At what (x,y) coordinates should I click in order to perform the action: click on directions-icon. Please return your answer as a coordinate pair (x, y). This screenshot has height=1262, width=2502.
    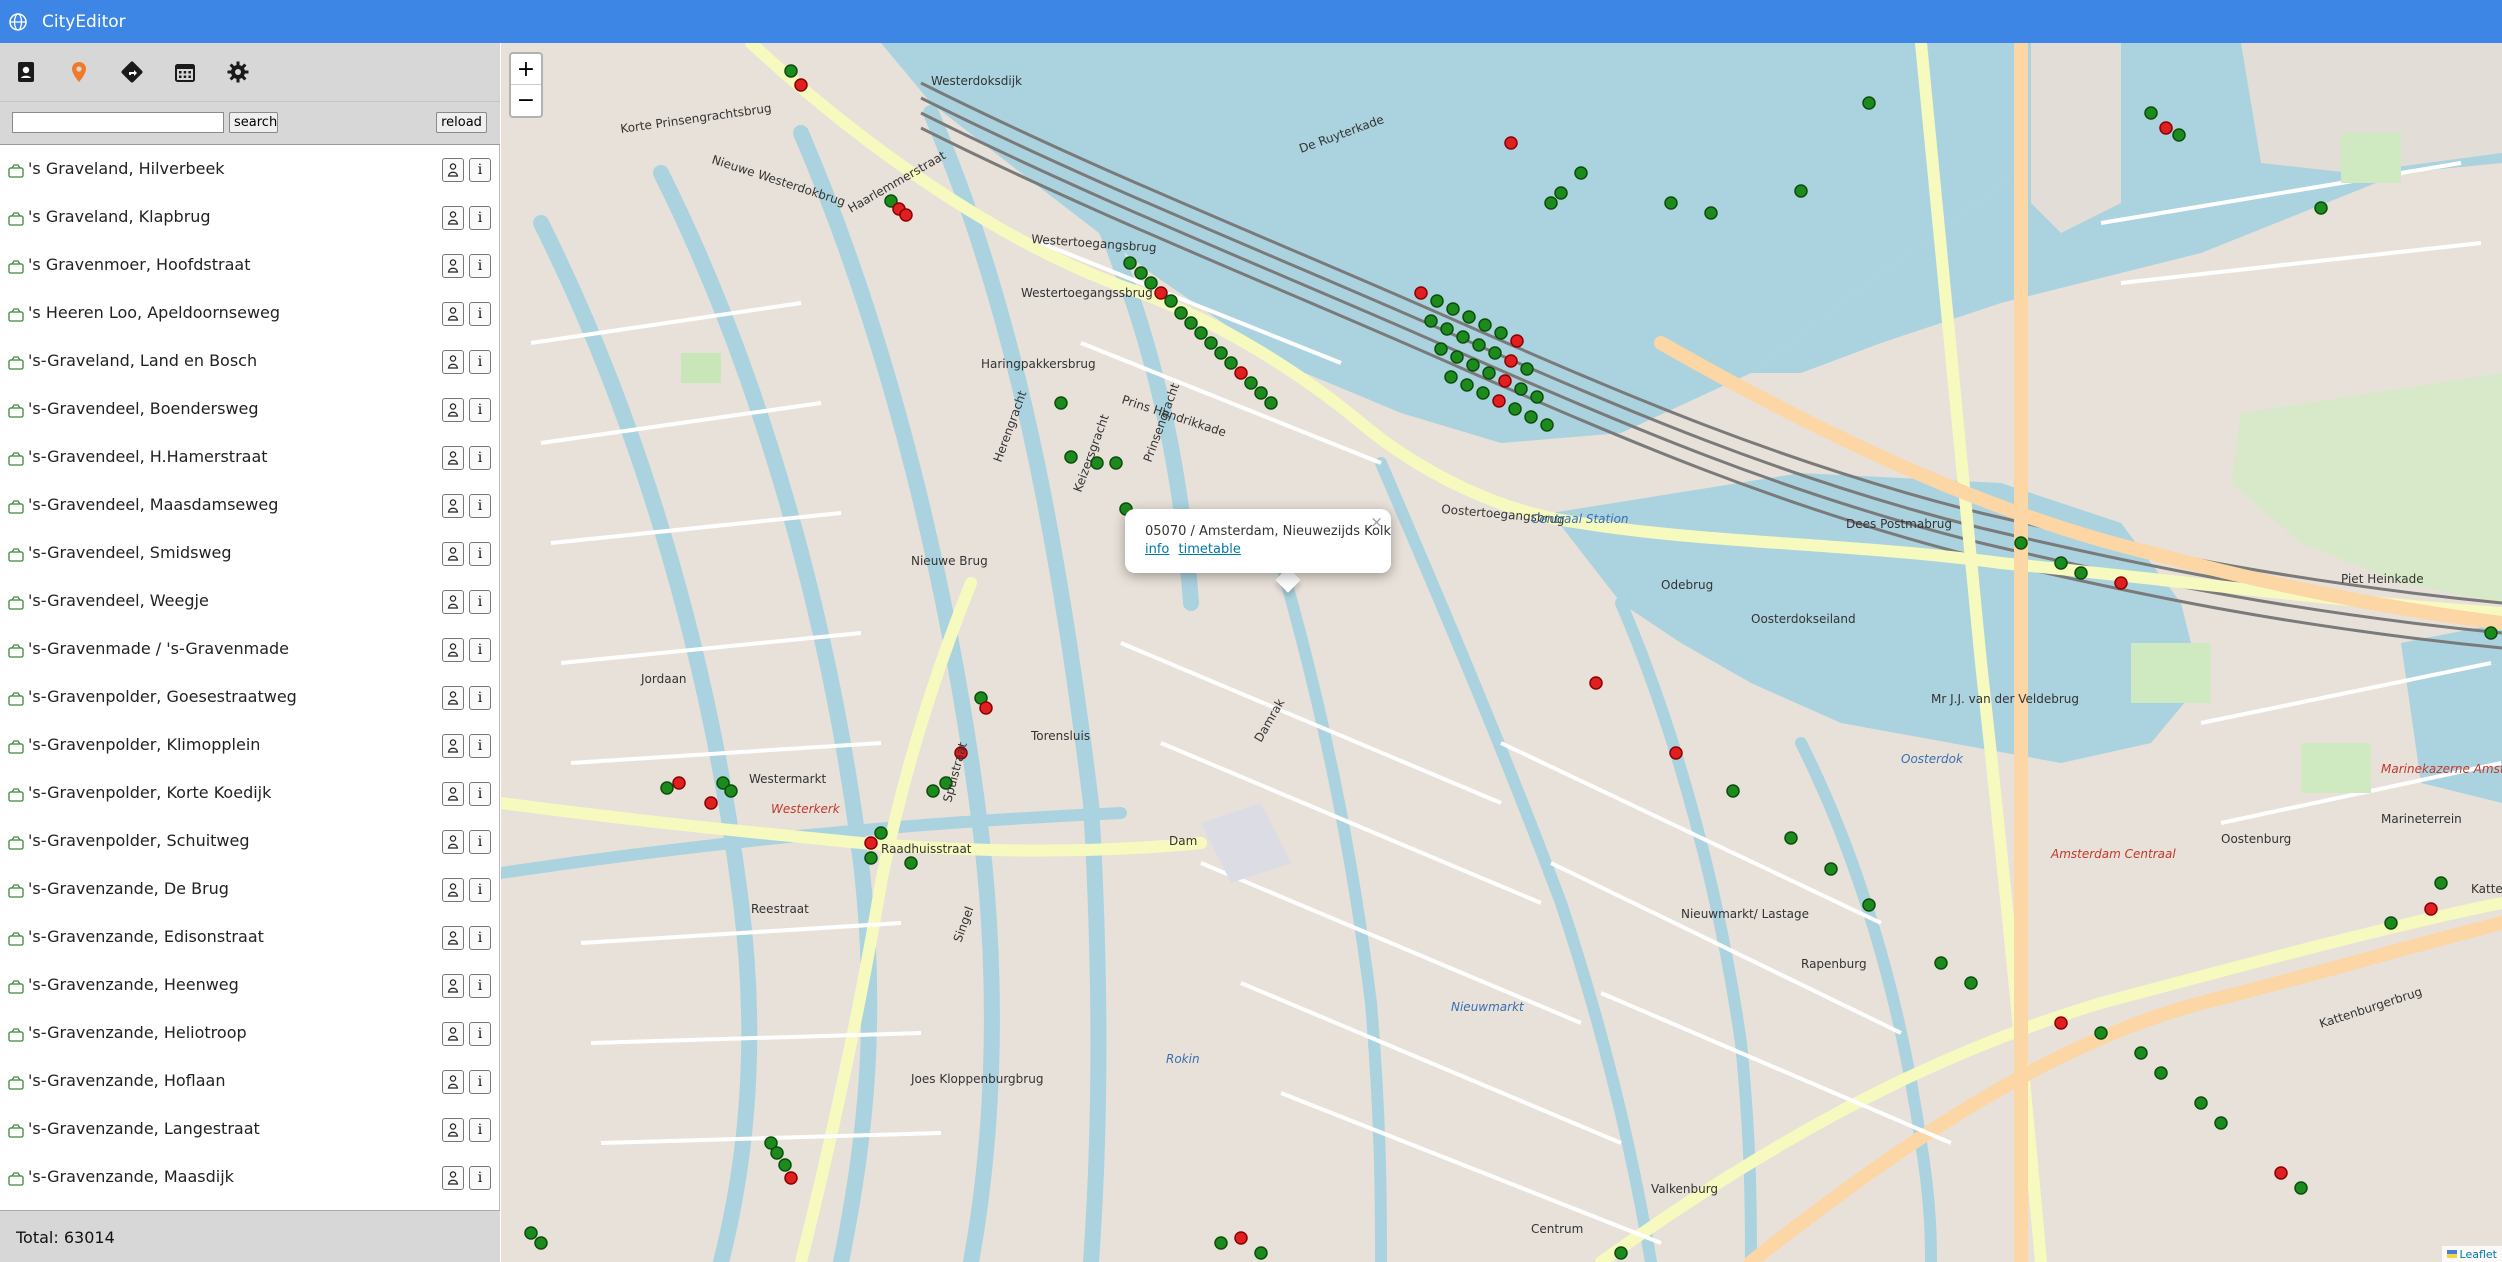
    Looking at the image, I should click on (132, 72).